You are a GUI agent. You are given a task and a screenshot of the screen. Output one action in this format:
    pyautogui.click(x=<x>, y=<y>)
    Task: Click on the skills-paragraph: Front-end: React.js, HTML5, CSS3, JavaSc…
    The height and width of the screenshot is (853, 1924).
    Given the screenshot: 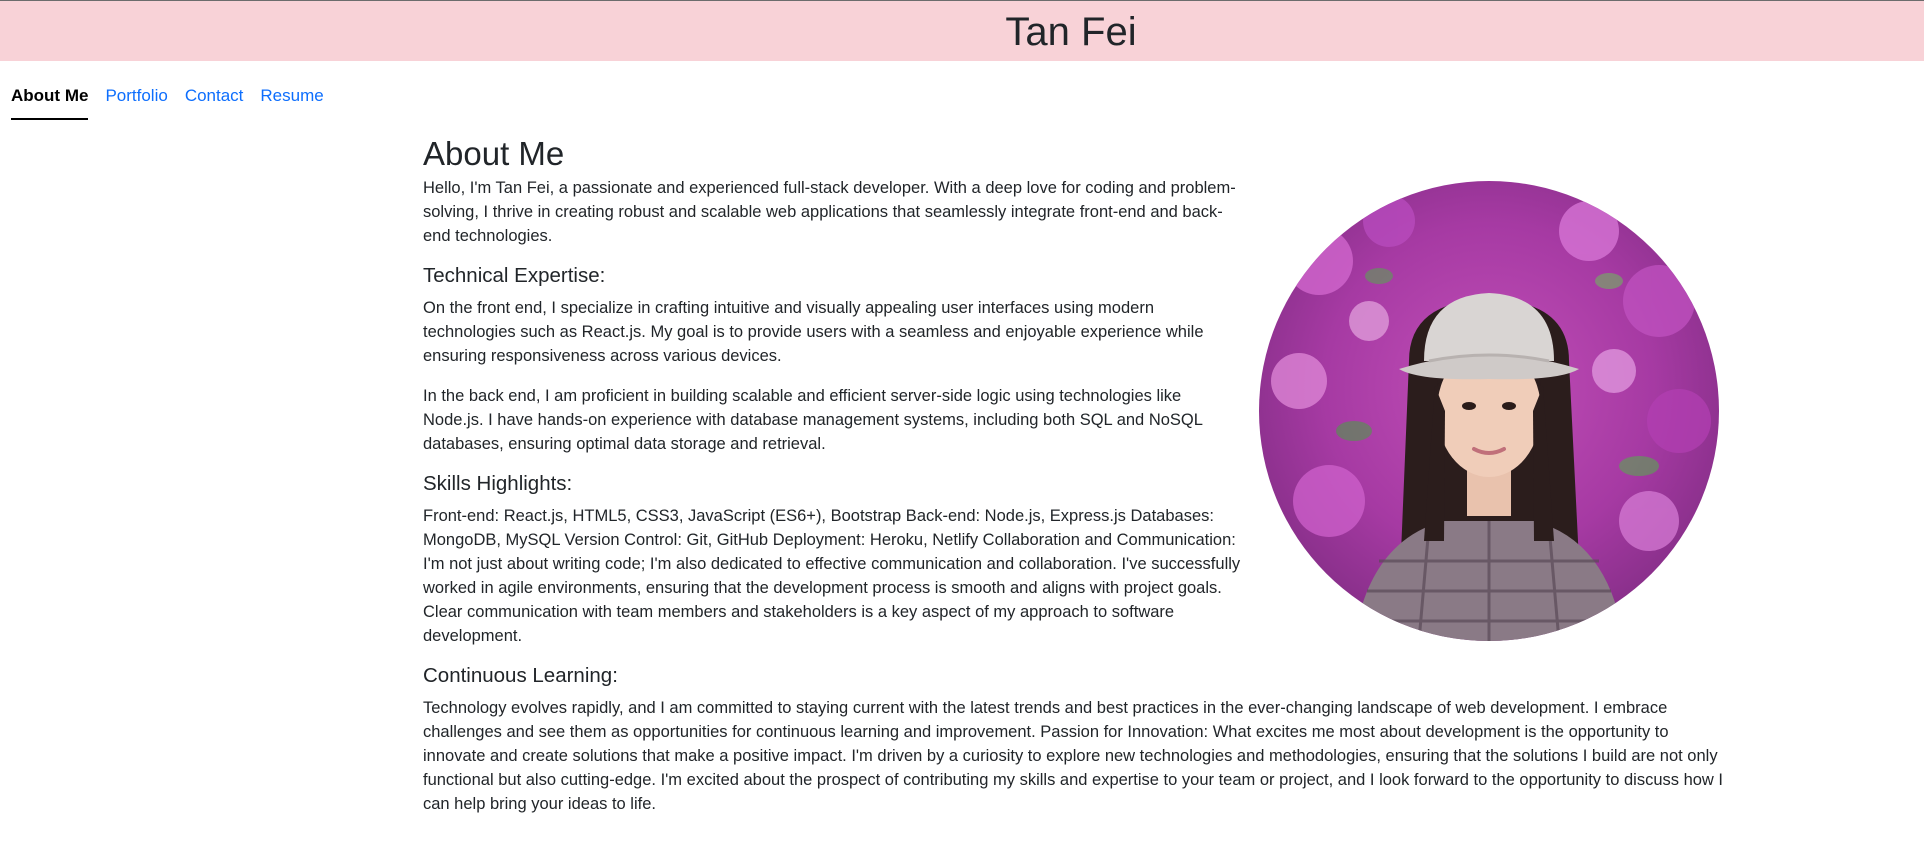 What is the action you would take?
    pyautogui.click(x=832, y=576)
    